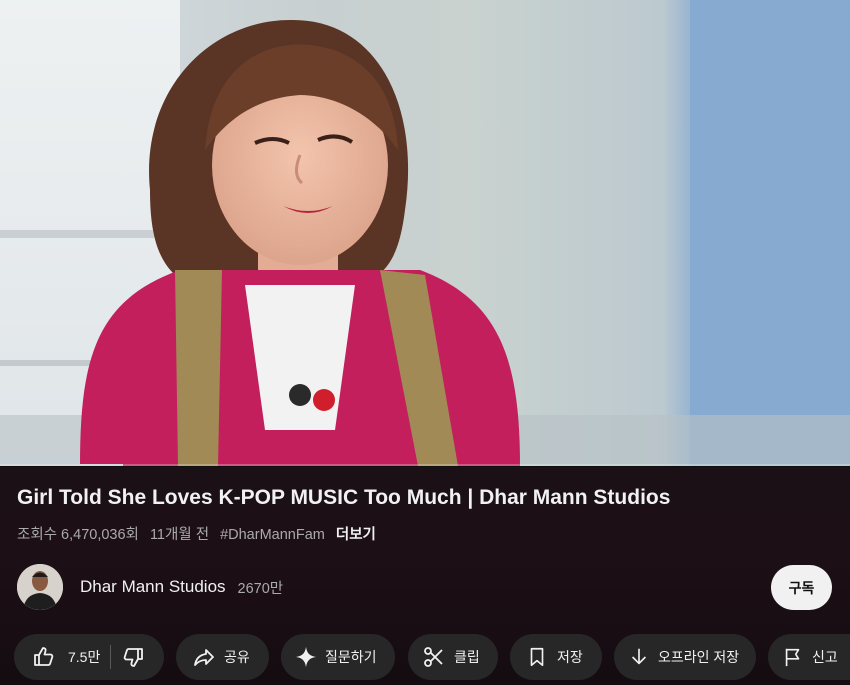  Describe the element at coordinates (272, 535) in the screenshot. I see `hashtag-link: #DharMannFam` at that location.